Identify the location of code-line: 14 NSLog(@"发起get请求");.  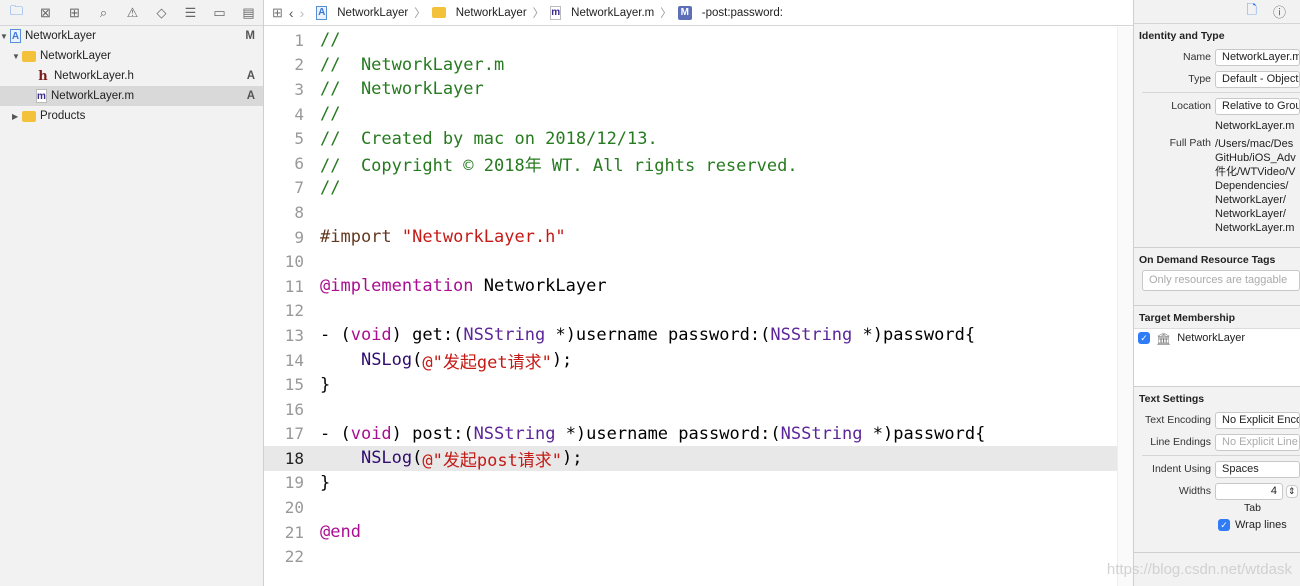
(690, 360).